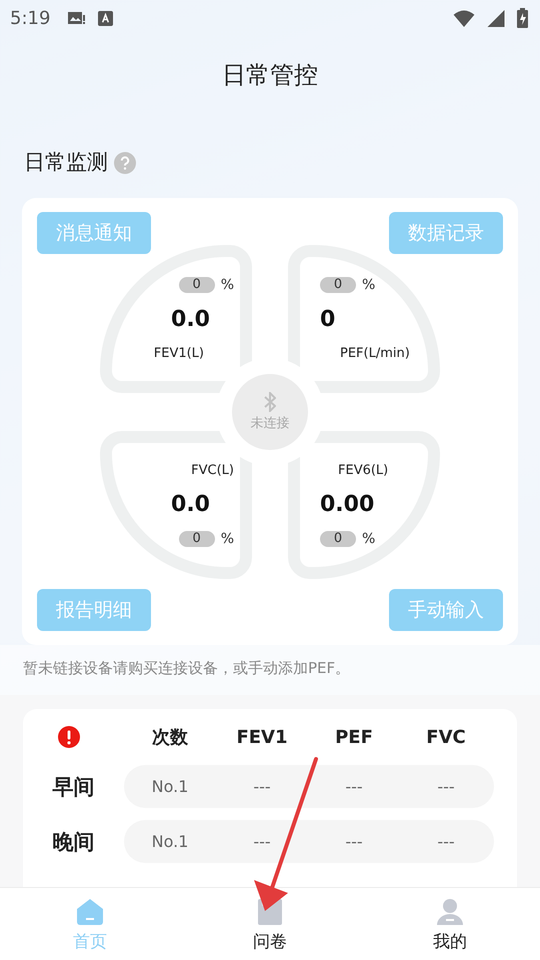  What do you see at coordinates (446, 737) in the screenshot?
I see `column-header: FVC` at bounding box center [446, 737].